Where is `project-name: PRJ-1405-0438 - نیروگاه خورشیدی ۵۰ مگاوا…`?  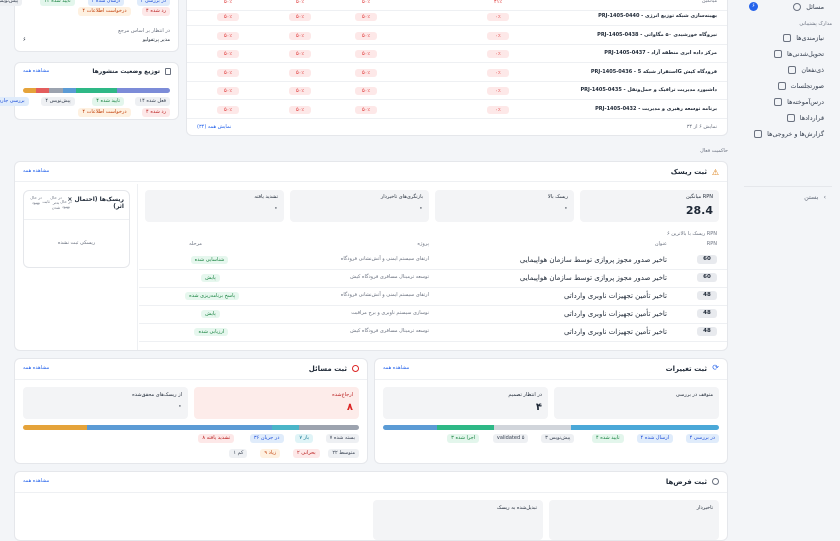
project-name: PRJ-1405-0438 - نیروگاه خورشیدی ۵۰ مگاوا… is located at coordinates (657, 35).